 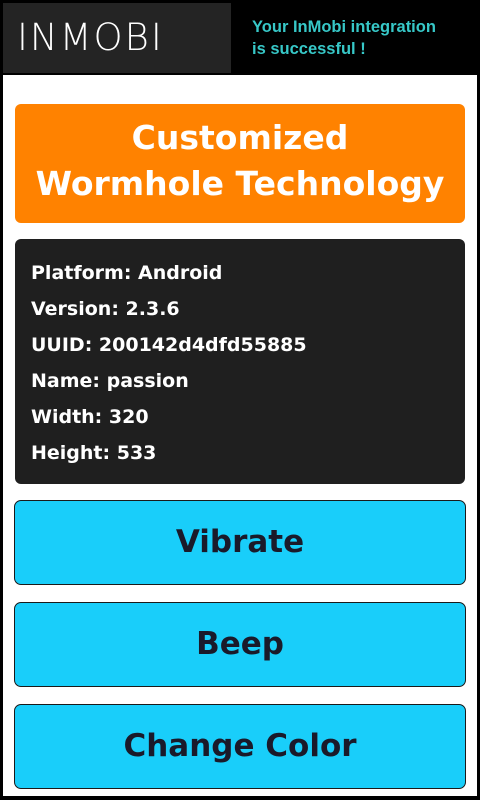 I want to click on vibrate-button: Vibrate, so click(x=240, y=542).